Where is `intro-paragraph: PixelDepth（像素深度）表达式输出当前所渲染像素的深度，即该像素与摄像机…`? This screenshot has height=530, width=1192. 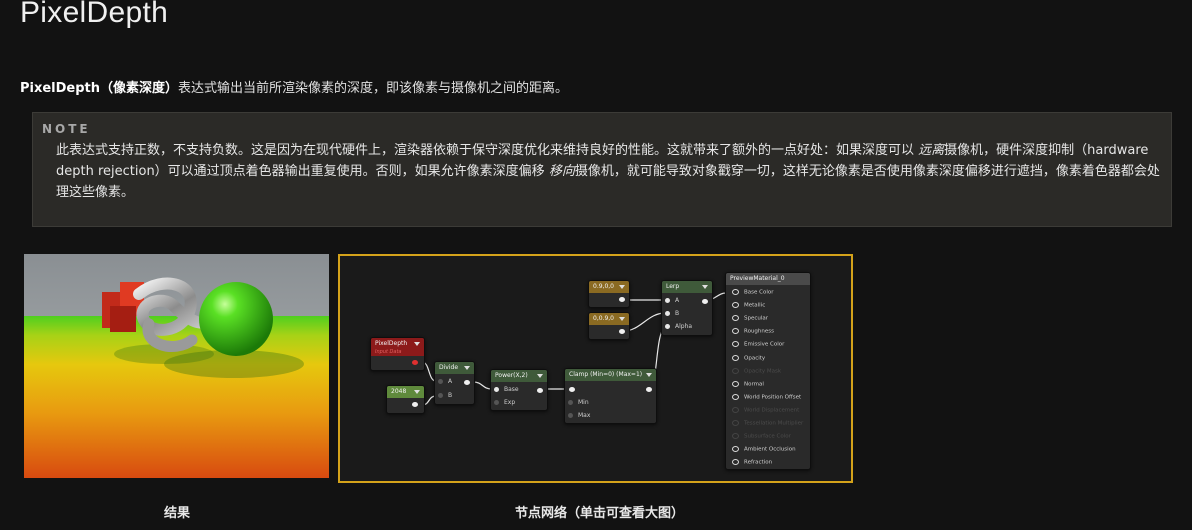 intro-paragraph: PixelDepth（像素深度）表达式输出当前所渲染像素的深度，即该像素与摄像机… is located at coordinates (294, 86).